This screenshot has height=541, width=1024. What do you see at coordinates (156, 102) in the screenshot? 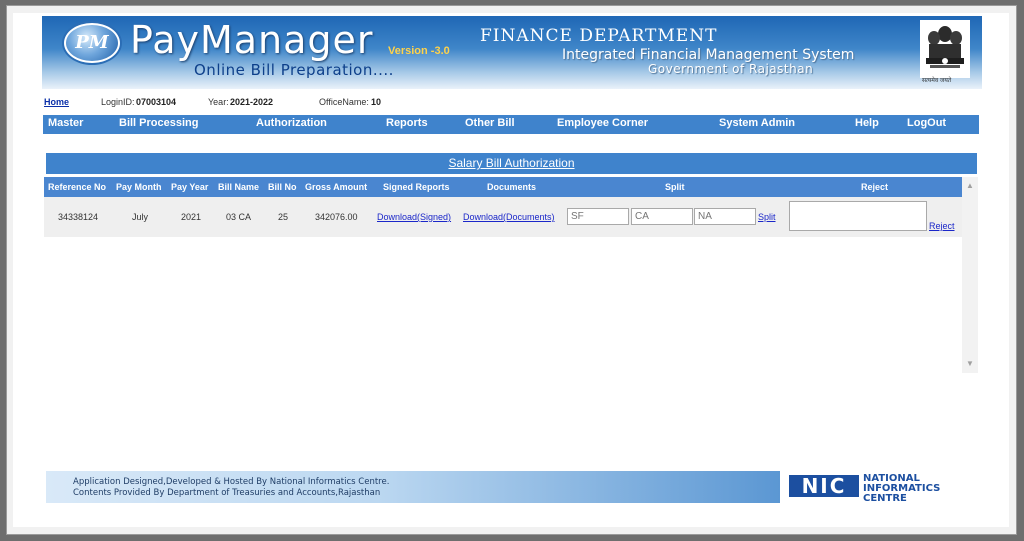
I see `login-value: 07003104` at bounding box center [156, 102].